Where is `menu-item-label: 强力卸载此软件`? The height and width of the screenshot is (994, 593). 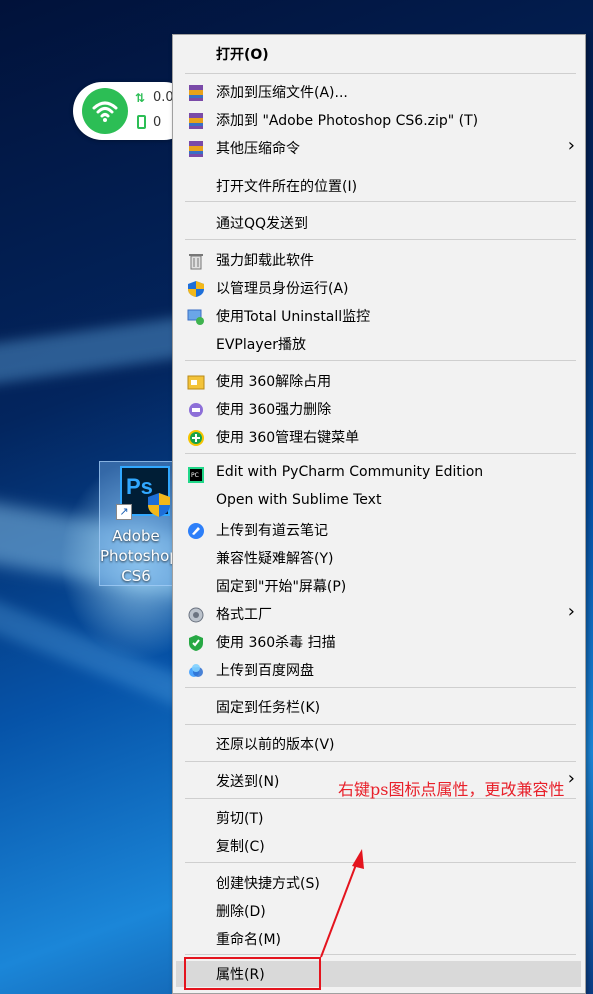
menu-item-label: 强力卸载此软件 is located at coordinates (265, 261).